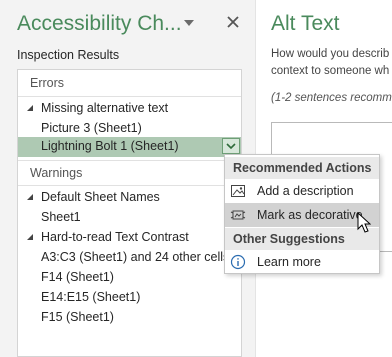 Image resolution: width=392 pixels, height=357 pixels. What do you see at coordinates (115, 237) in the screenshot?
I see `tree-group-label: Hard-to-read Text Contrast` at bounding box center [115, 237].